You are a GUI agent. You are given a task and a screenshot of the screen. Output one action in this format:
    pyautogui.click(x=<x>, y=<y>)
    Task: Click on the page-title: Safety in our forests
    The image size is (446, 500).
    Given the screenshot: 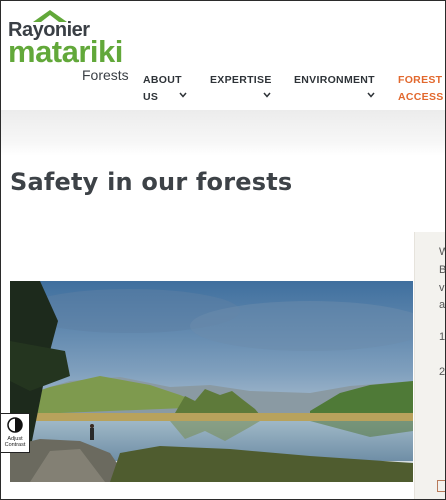 What is the action you would take?
    pyautogui.click(x=151, y=182)
    